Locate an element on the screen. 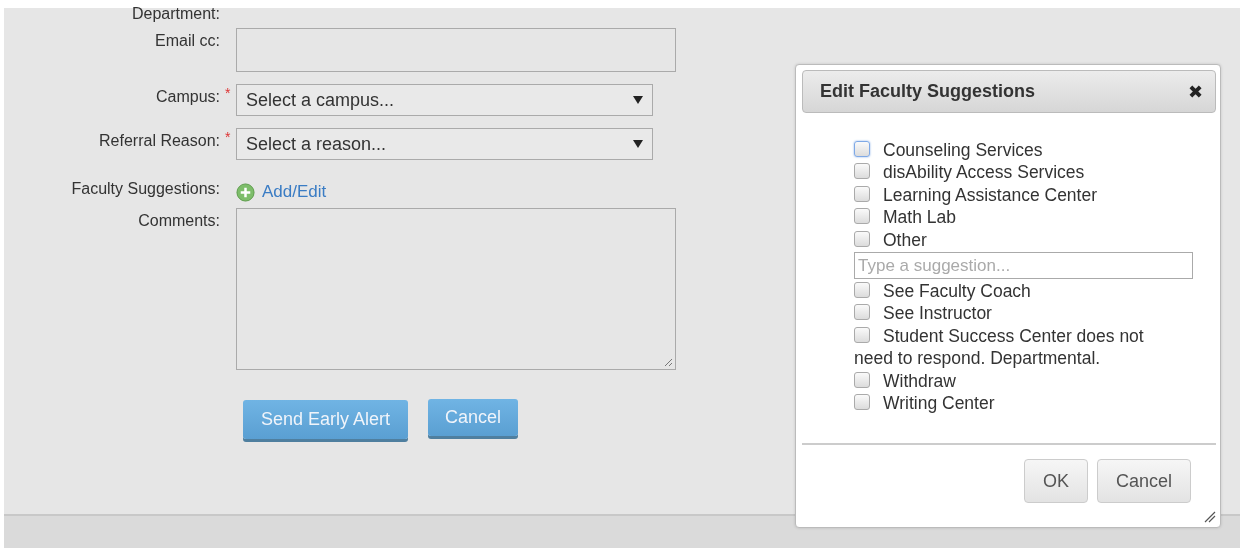 Image resolution: width=1240 pixels, height=548 pixels. checkbox-option: Other is located at coordinates (1009, 240).